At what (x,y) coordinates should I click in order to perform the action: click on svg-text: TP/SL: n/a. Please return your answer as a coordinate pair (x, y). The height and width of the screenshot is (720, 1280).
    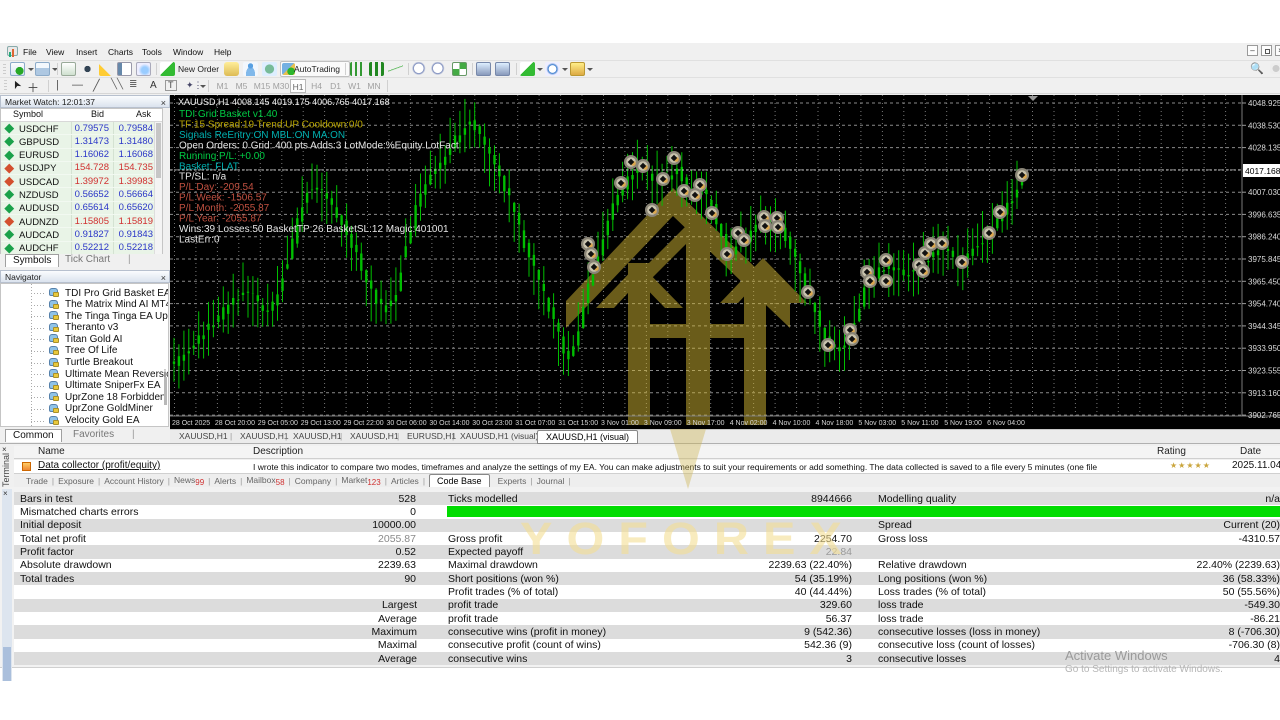
    Looking at the image, I should click on (203, 177).